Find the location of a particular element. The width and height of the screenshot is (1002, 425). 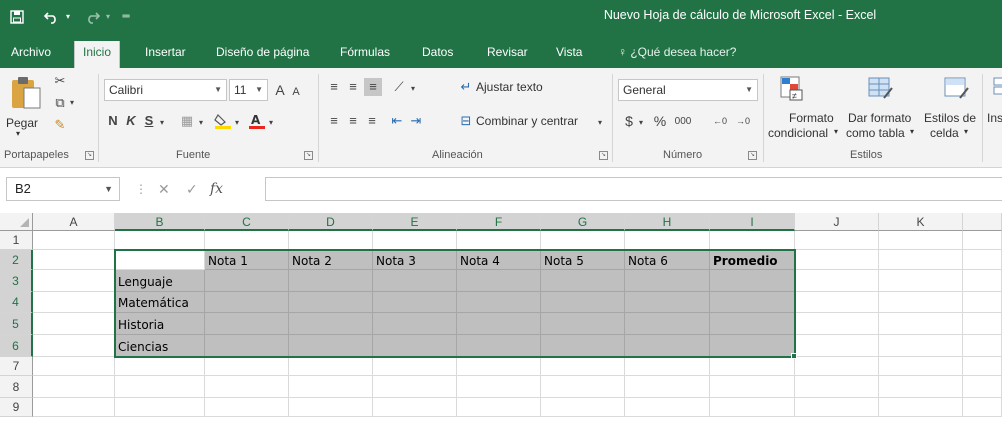

align-middle-icon: ≡ is located at coordinates (353, 87).